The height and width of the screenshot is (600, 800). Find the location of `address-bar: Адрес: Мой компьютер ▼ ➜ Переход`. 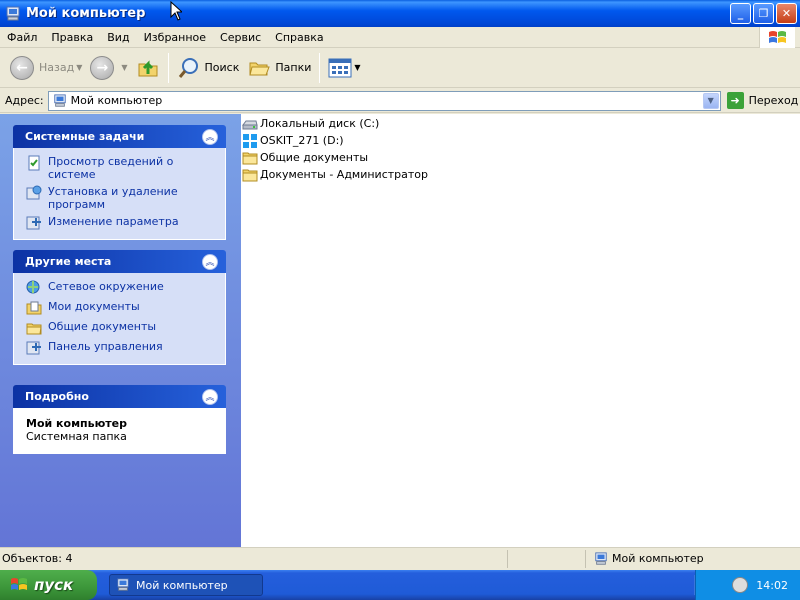

address-bar: Адрес: Мой компьютер ▼ ➜ Переход is located at coordinates (400, 101).